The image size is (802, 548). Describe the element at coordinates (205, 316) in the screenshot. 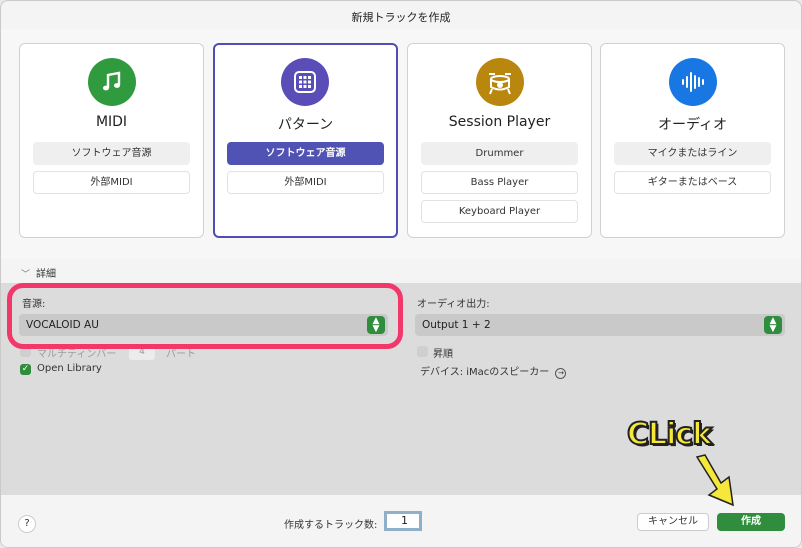

I see `annotation-highlight-box` at that location.